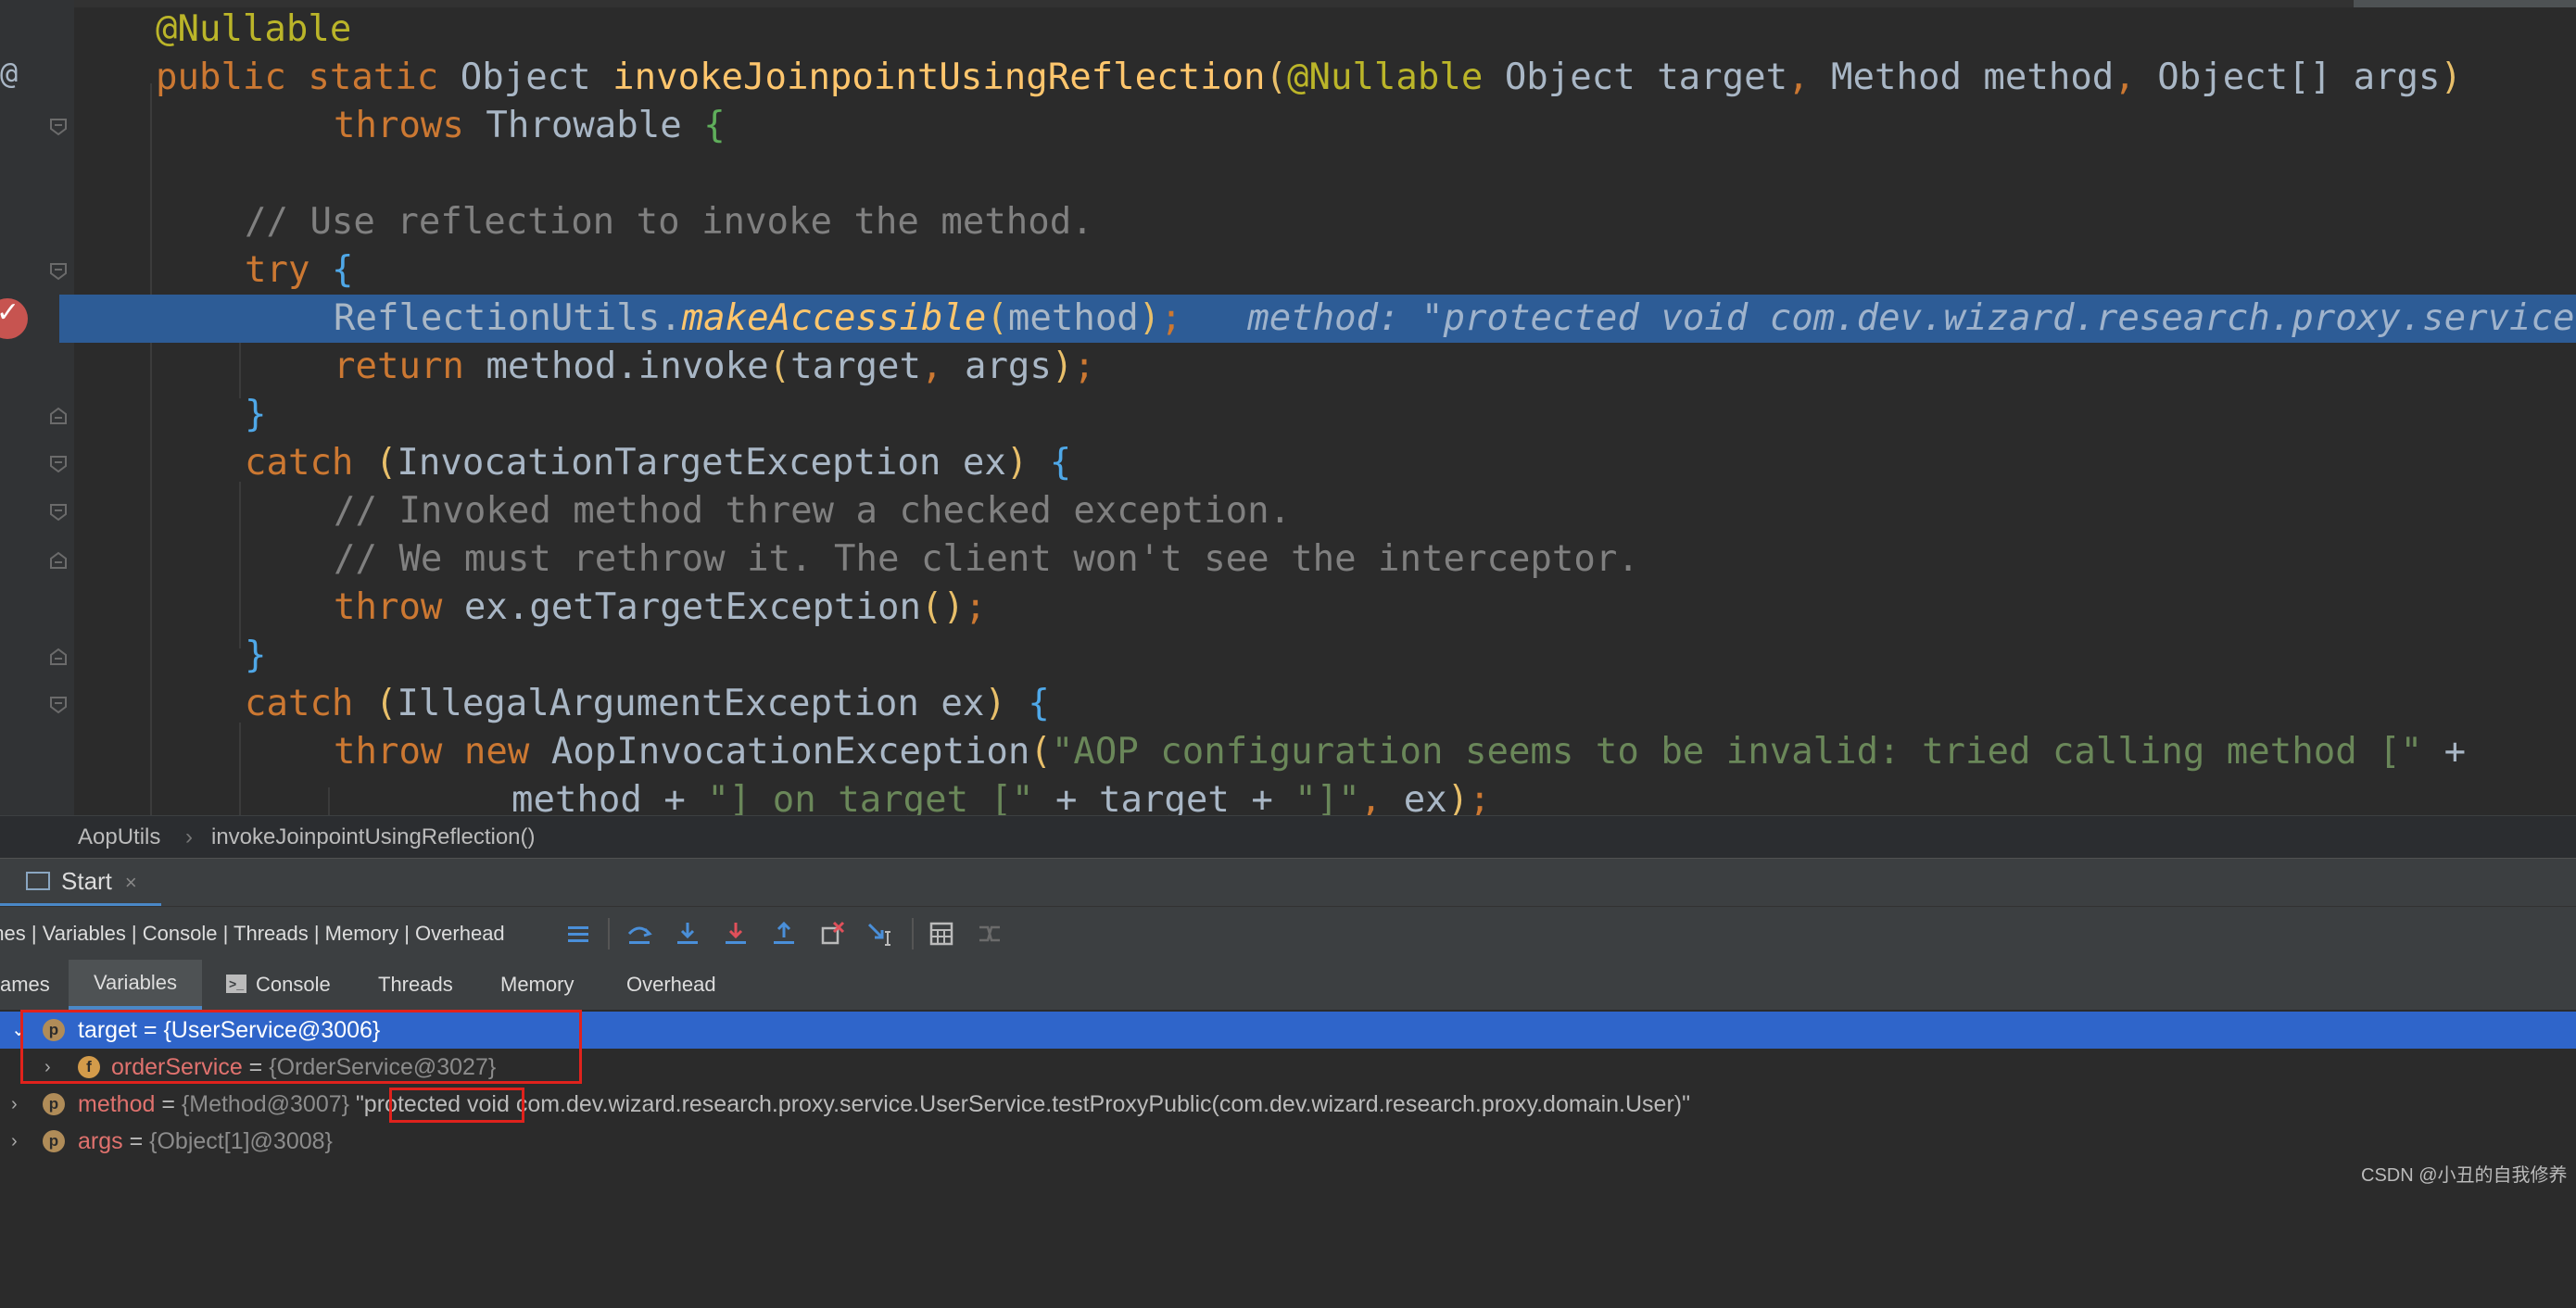 The image size is (2576, 1308). Describe the element at coordinates (117, 1104) in the screenshot. I see `variable-name: method` at that location.